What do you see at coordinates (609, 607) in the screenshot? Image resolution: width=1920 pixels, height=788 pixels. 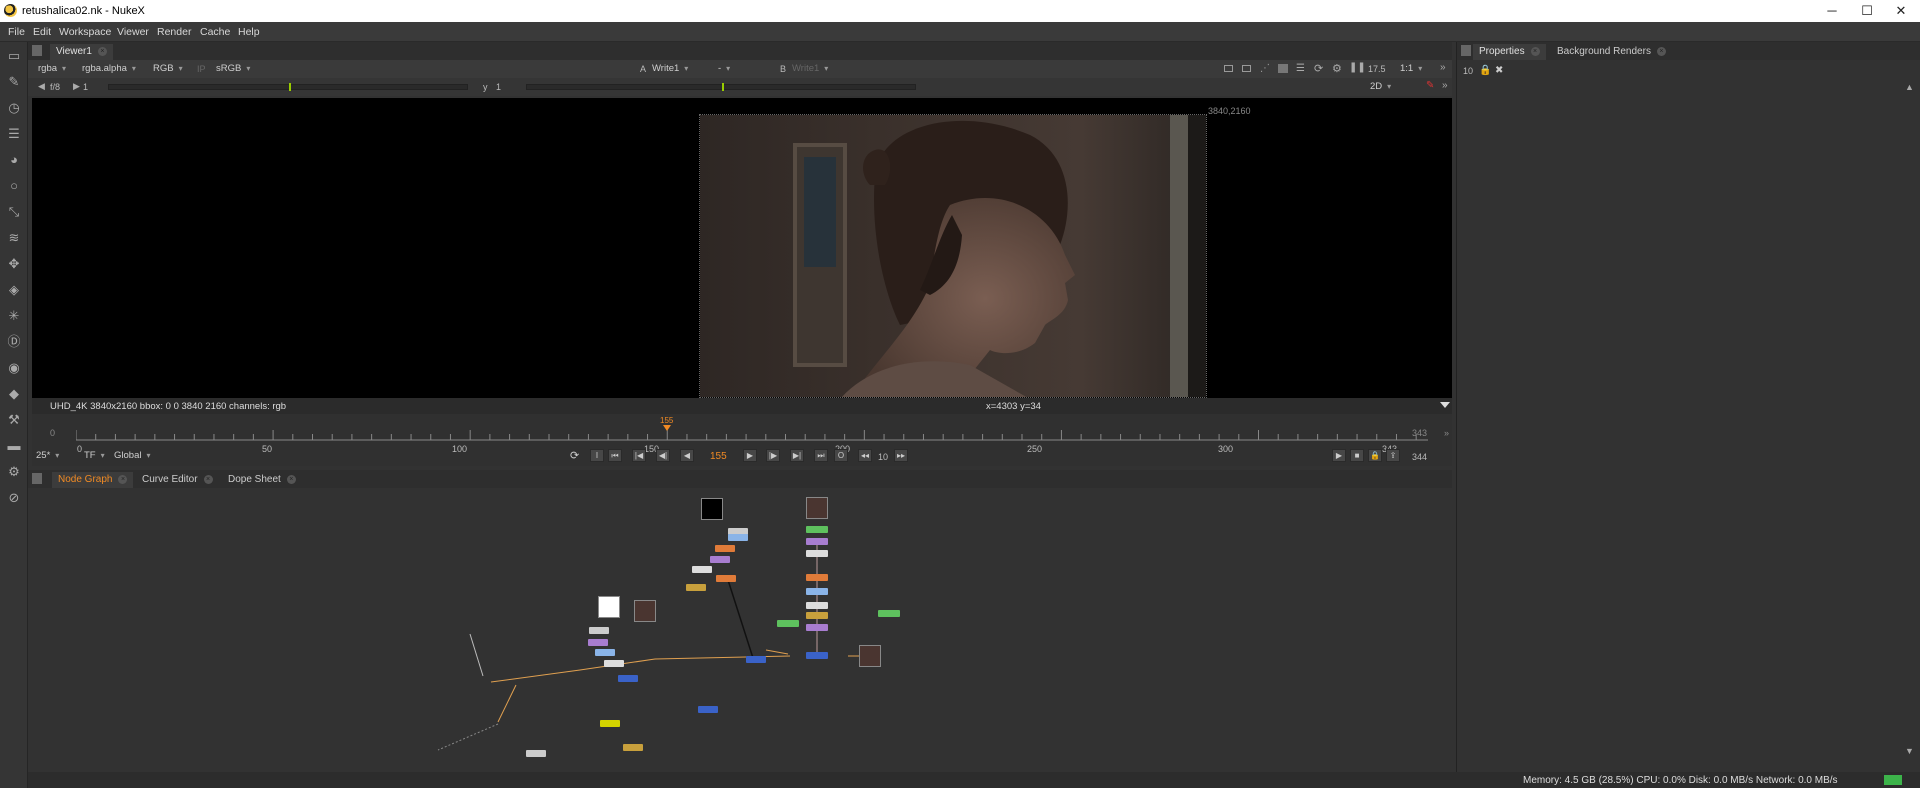 I see `constant-node-white` at bounding box center [609, 607].